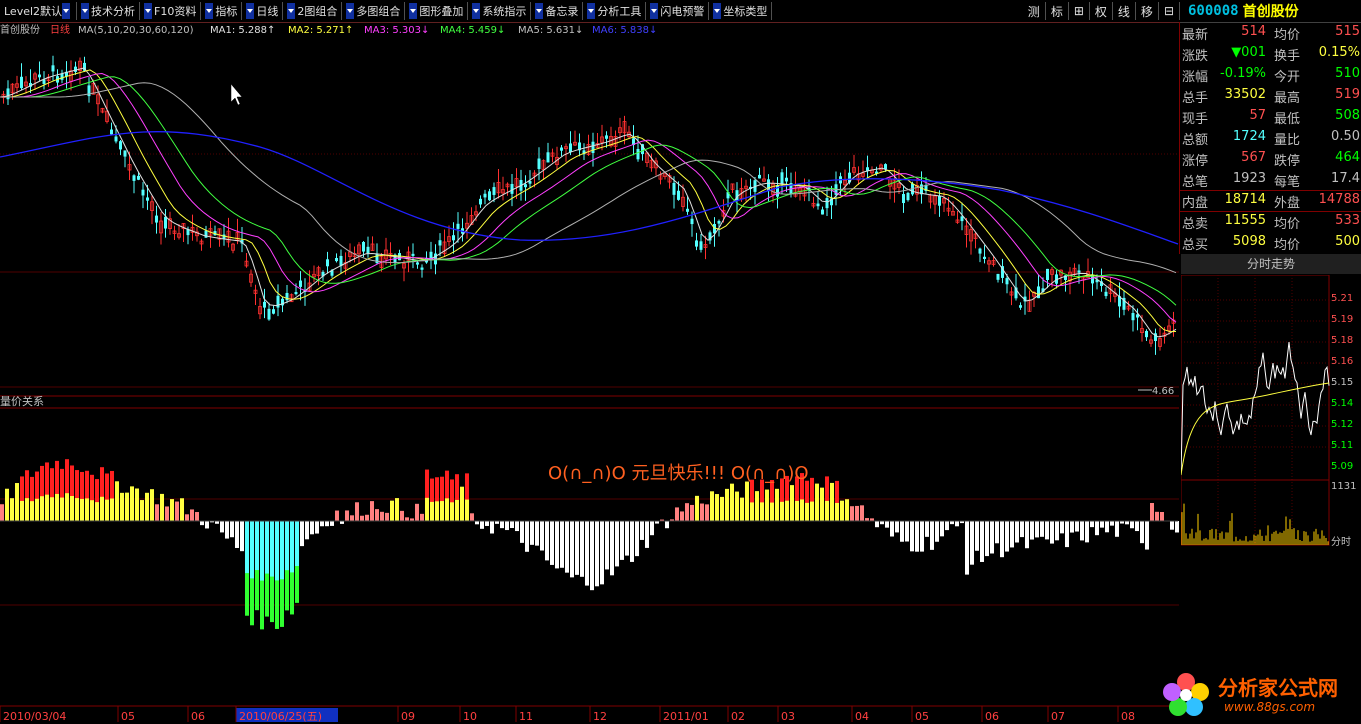 The image size is (1361, 724). I want to click on toolbar-item-9: 备忘录, so click(557, 11).